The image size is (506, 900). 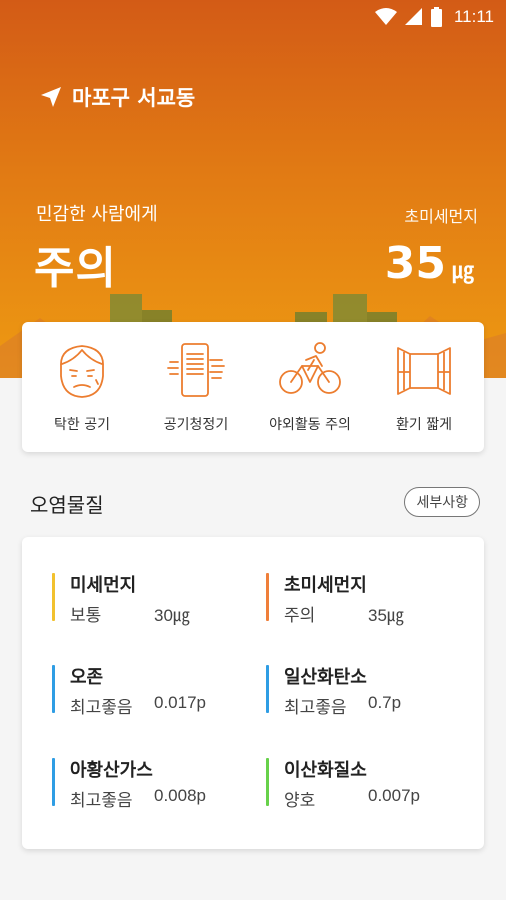 I want to click on pollutant-value: 30㎍, so click(x=172, y=615).